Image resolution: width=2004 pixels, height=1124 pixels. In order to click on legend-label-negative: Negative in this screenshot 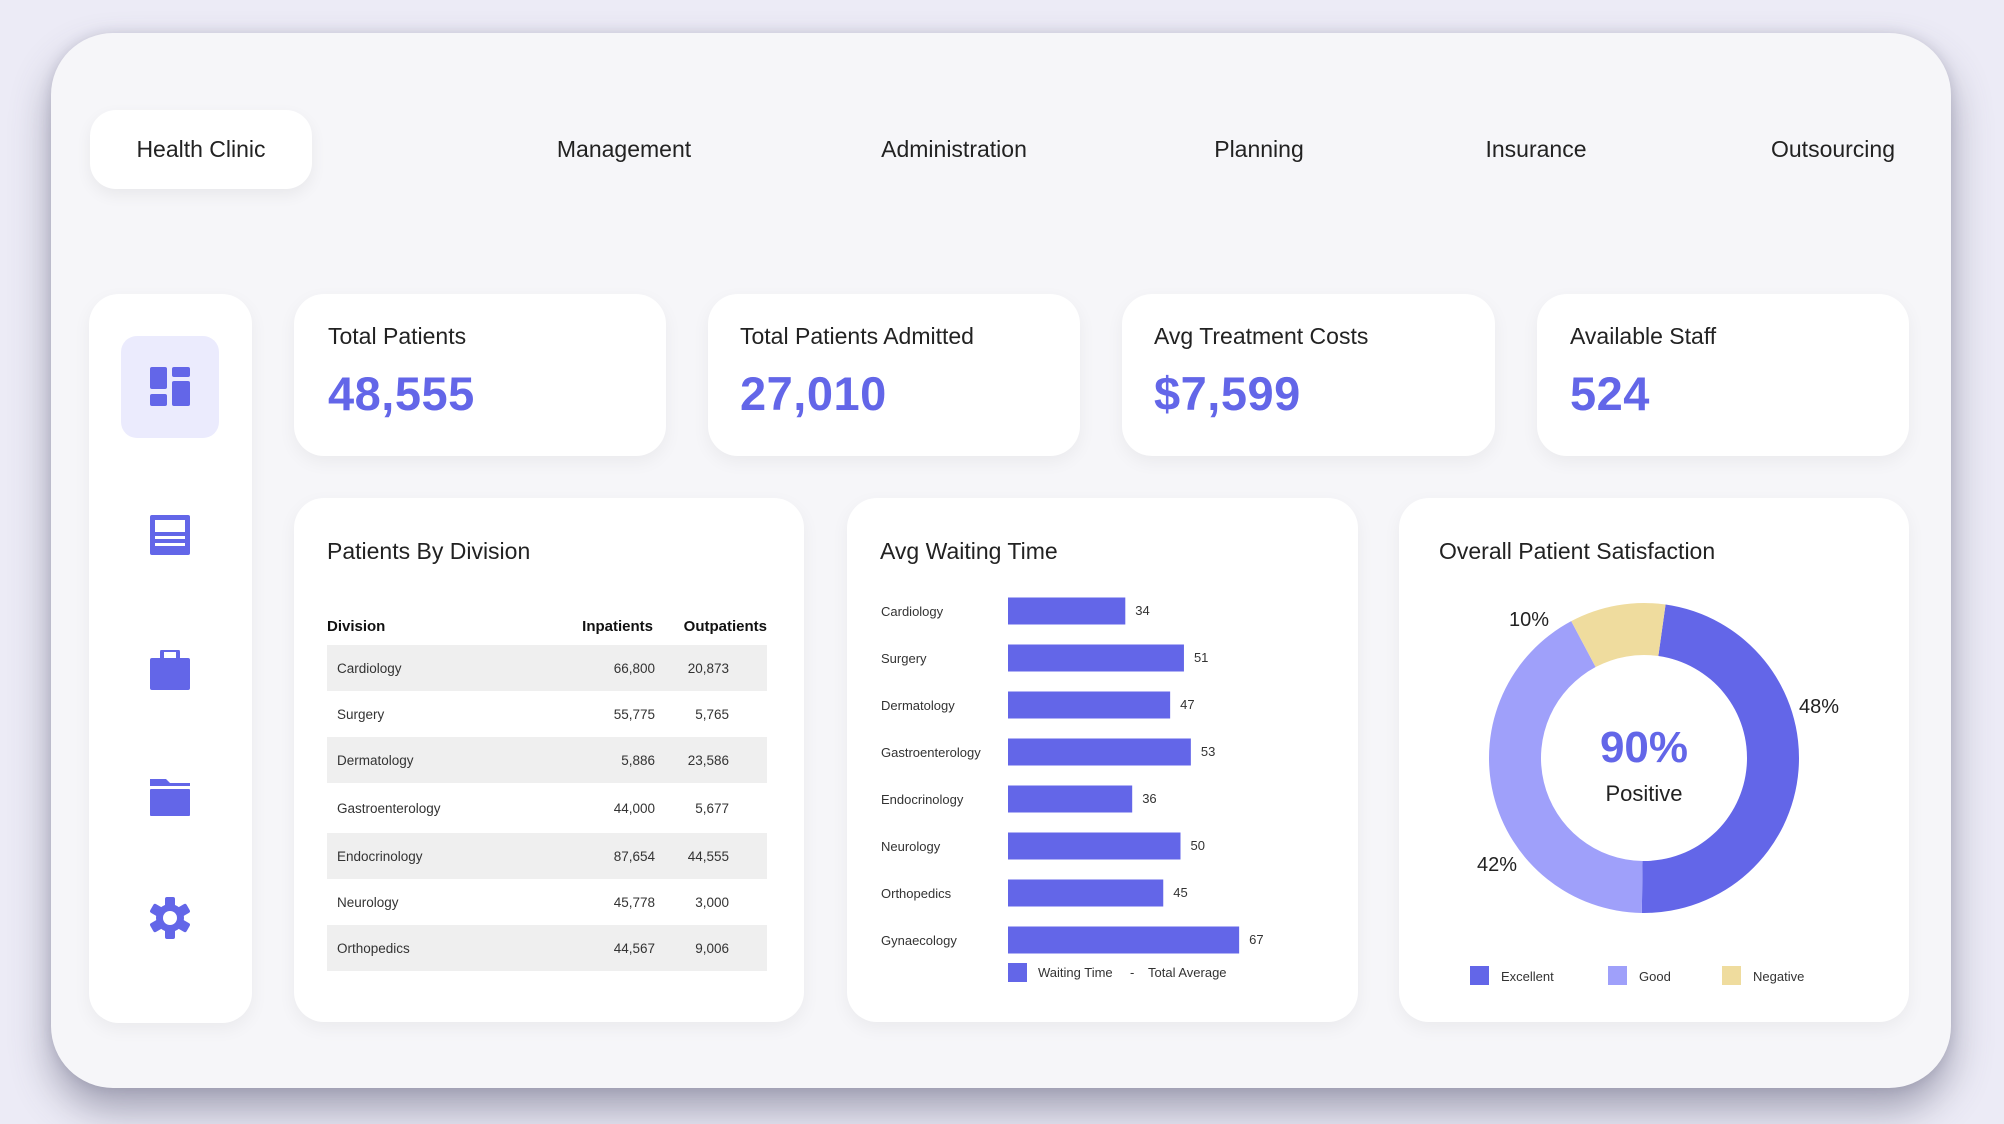, I will do `click(1778, 976)`.